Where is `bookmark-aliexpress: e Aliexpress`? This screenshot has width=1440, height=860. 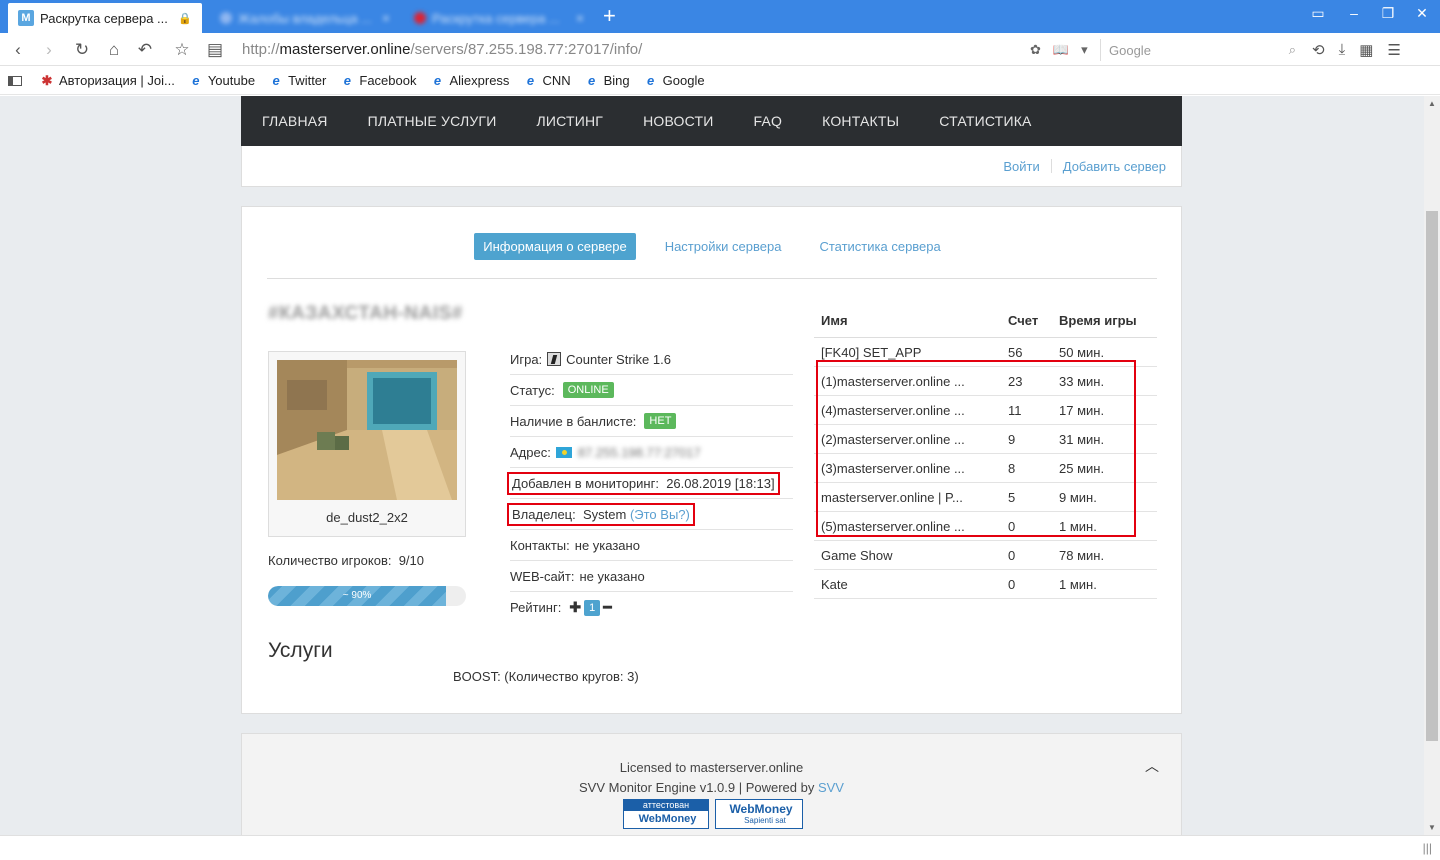
bookmark-aliexpress: e Aliexpress is located at coordinates (470, 80).